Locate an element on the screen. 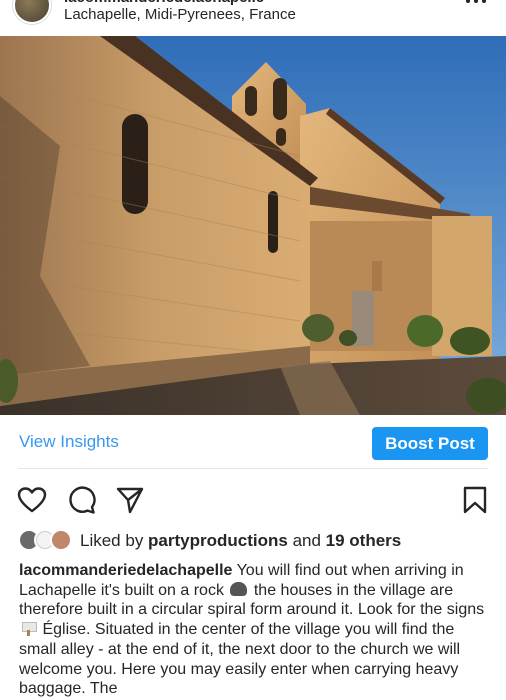 Image resolution: width=506 pixels, height=700 pixels. likes-row: Liked by partyproductions and 19 others is located at coordinates (253, 541).